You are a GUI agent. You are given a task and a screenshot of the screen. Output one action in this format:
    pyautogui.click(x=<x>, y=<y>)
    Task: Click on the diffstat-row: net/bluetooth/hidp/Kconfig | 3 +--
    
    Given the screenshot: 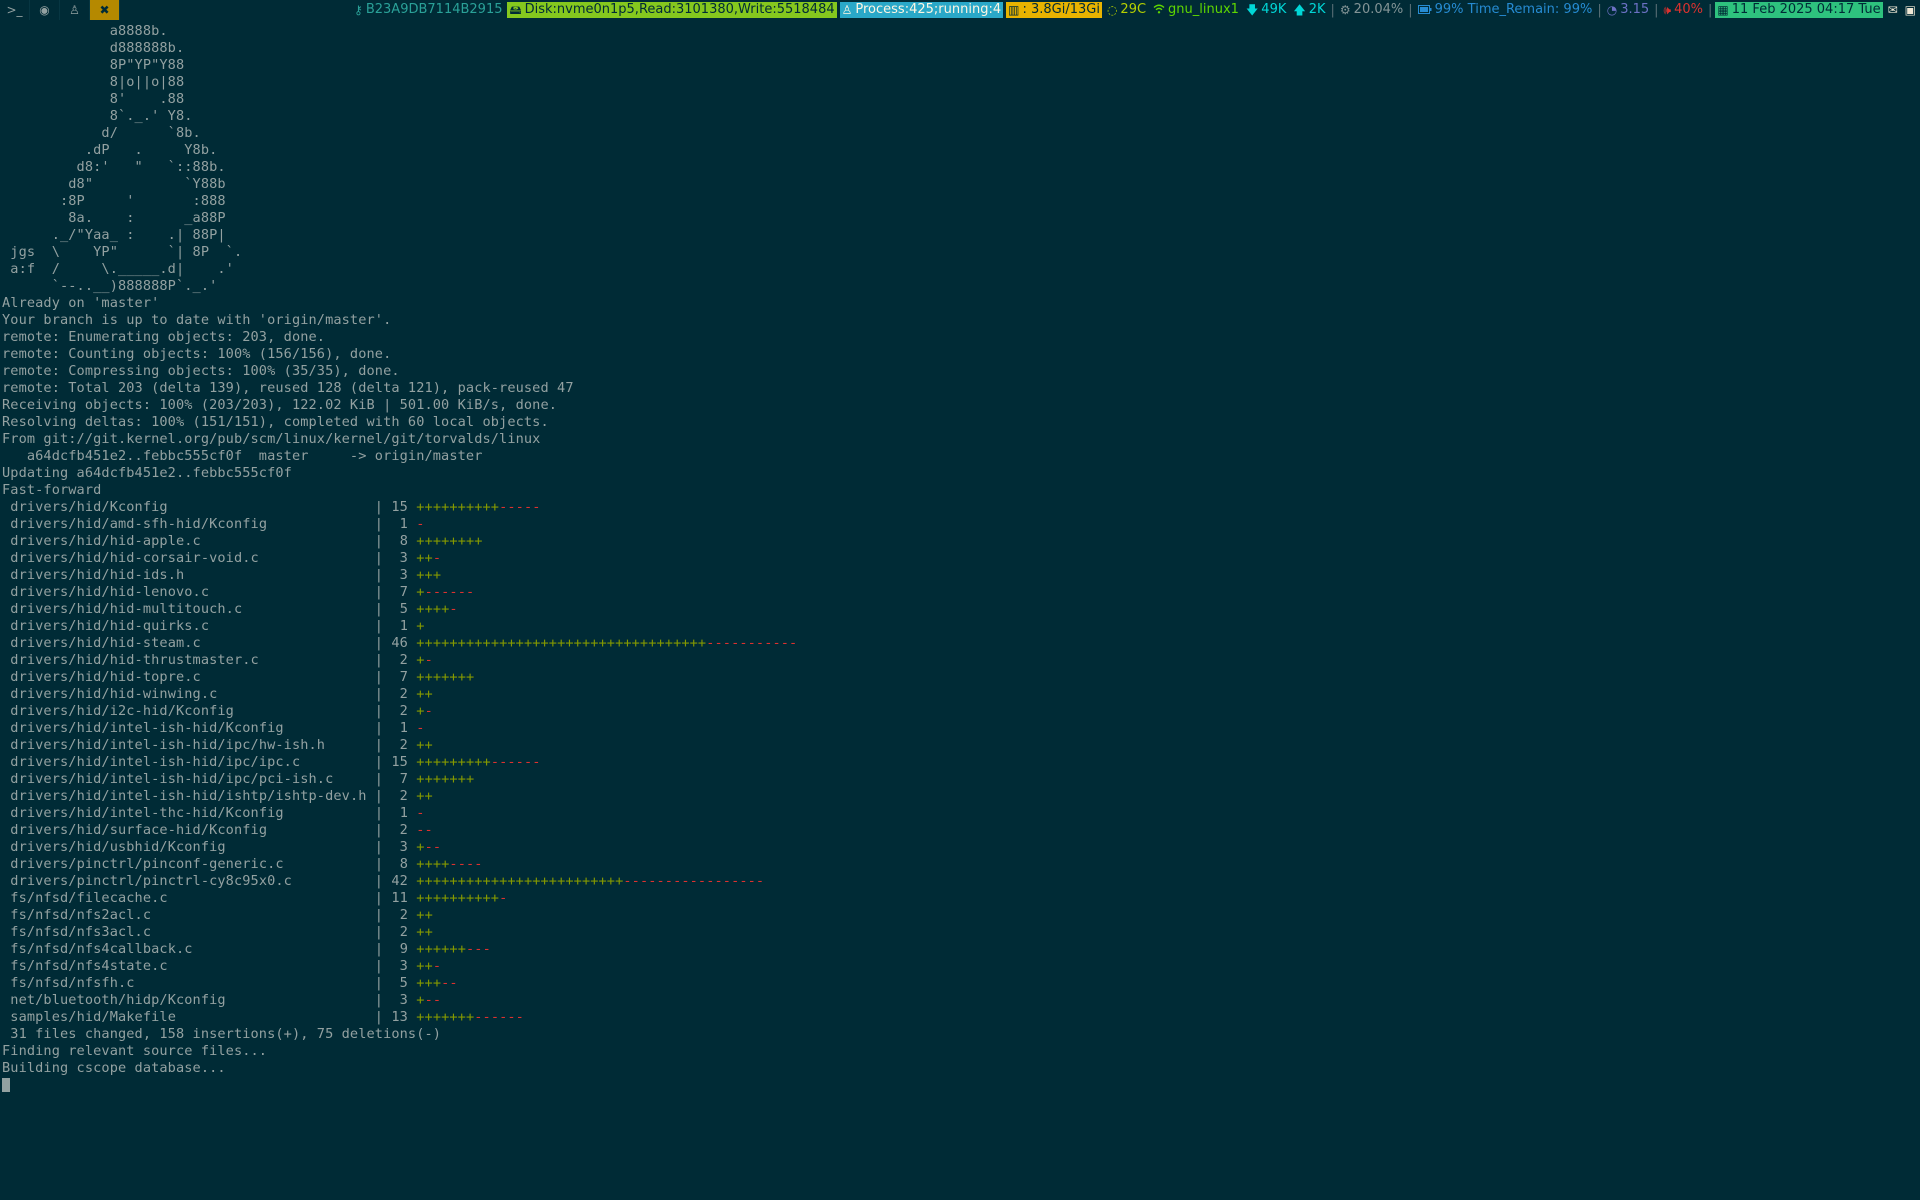 What is the action you would take?
    pyautogui.click(x=226, y=1000)
    